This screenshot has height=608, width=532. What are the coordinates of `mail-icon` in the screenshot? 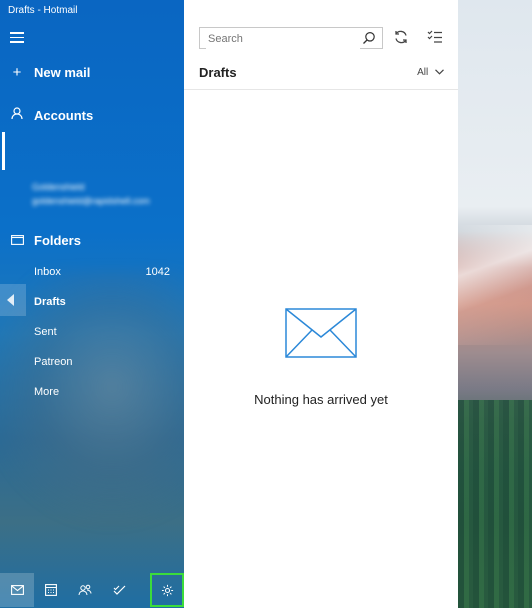 It's located at (17, 590).